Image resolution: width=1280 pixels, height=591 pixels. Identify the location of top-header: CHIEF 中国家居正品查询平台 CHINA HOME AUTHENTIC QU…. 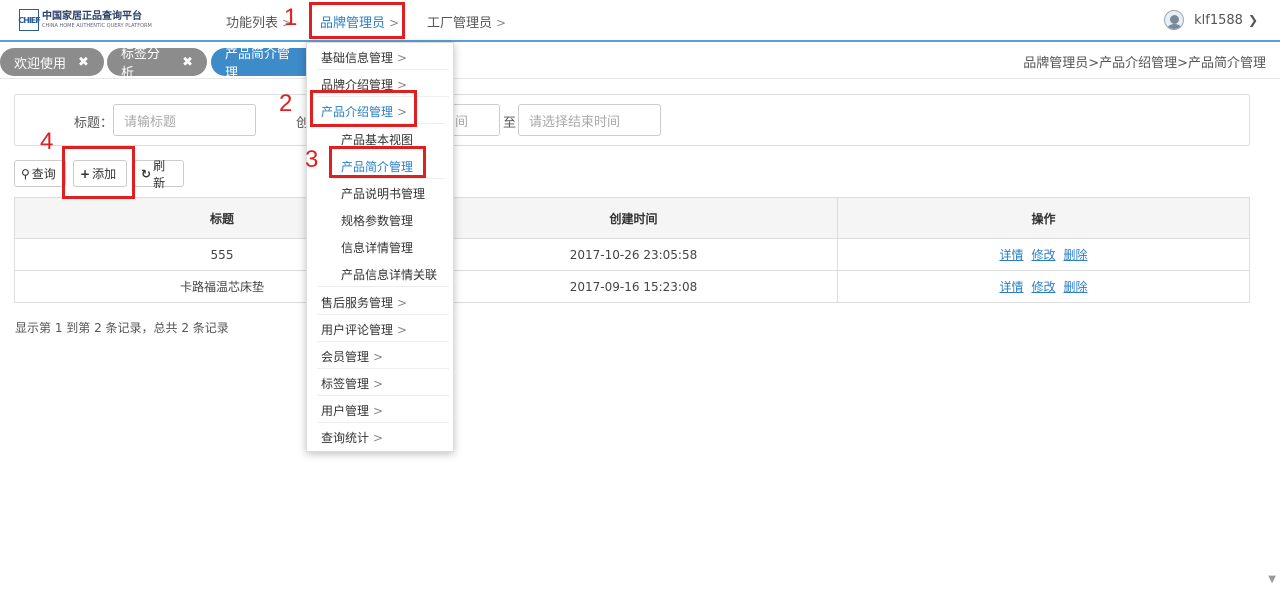
(640, 21).